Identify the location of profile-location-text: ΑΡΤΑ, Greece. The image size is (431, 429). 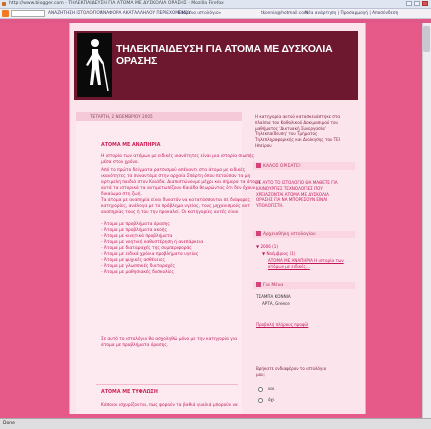
(276, 303).